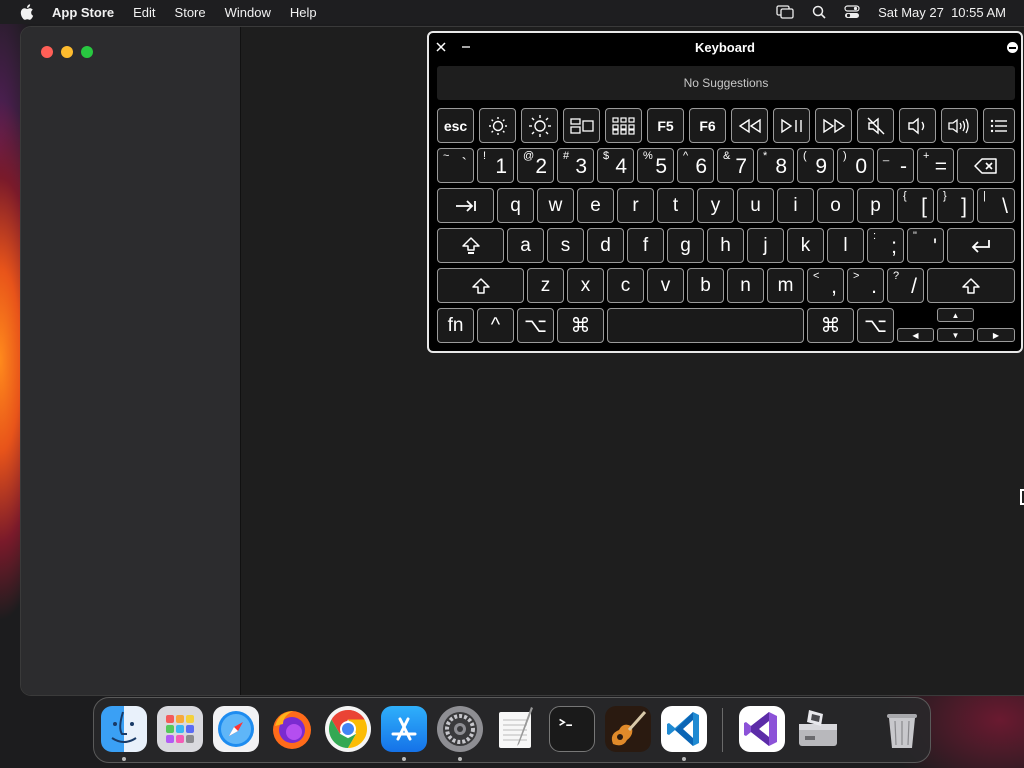  I want to click on key-0: ) 0, so click(855, 165).